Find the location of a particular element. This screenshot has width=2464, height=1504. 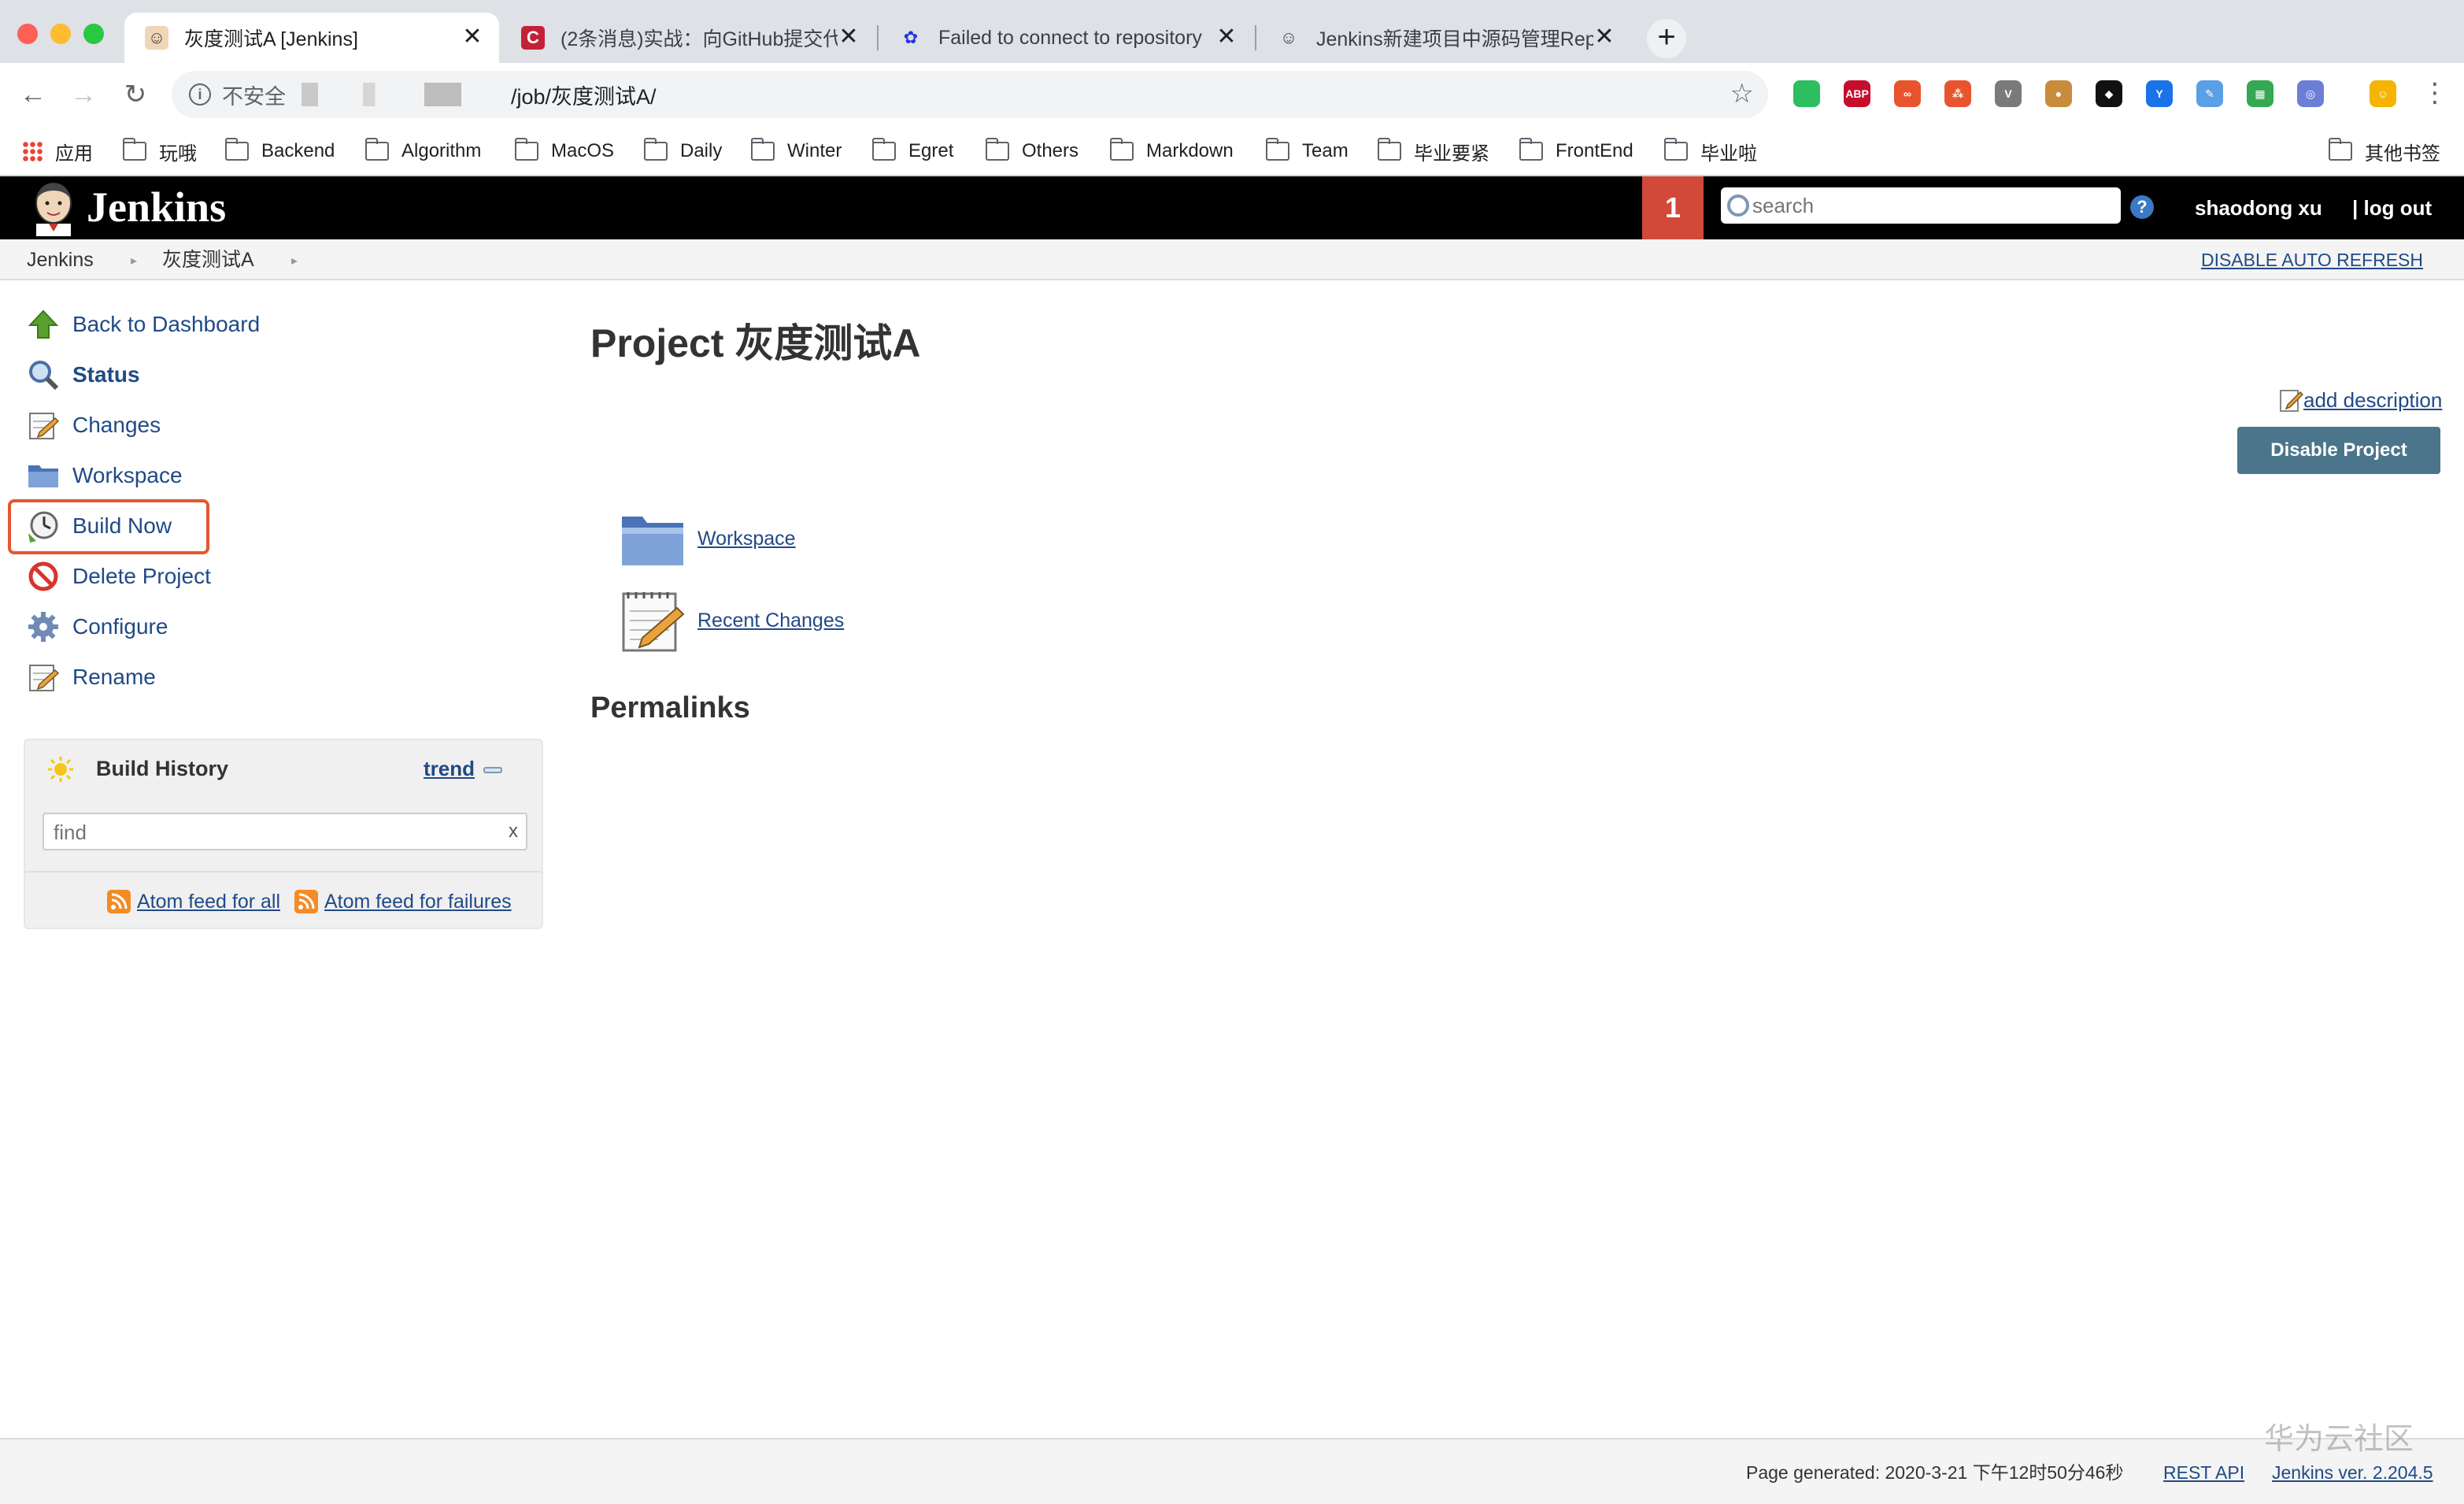

bookmark-item: MacOS is located at coordinates (564, 151).